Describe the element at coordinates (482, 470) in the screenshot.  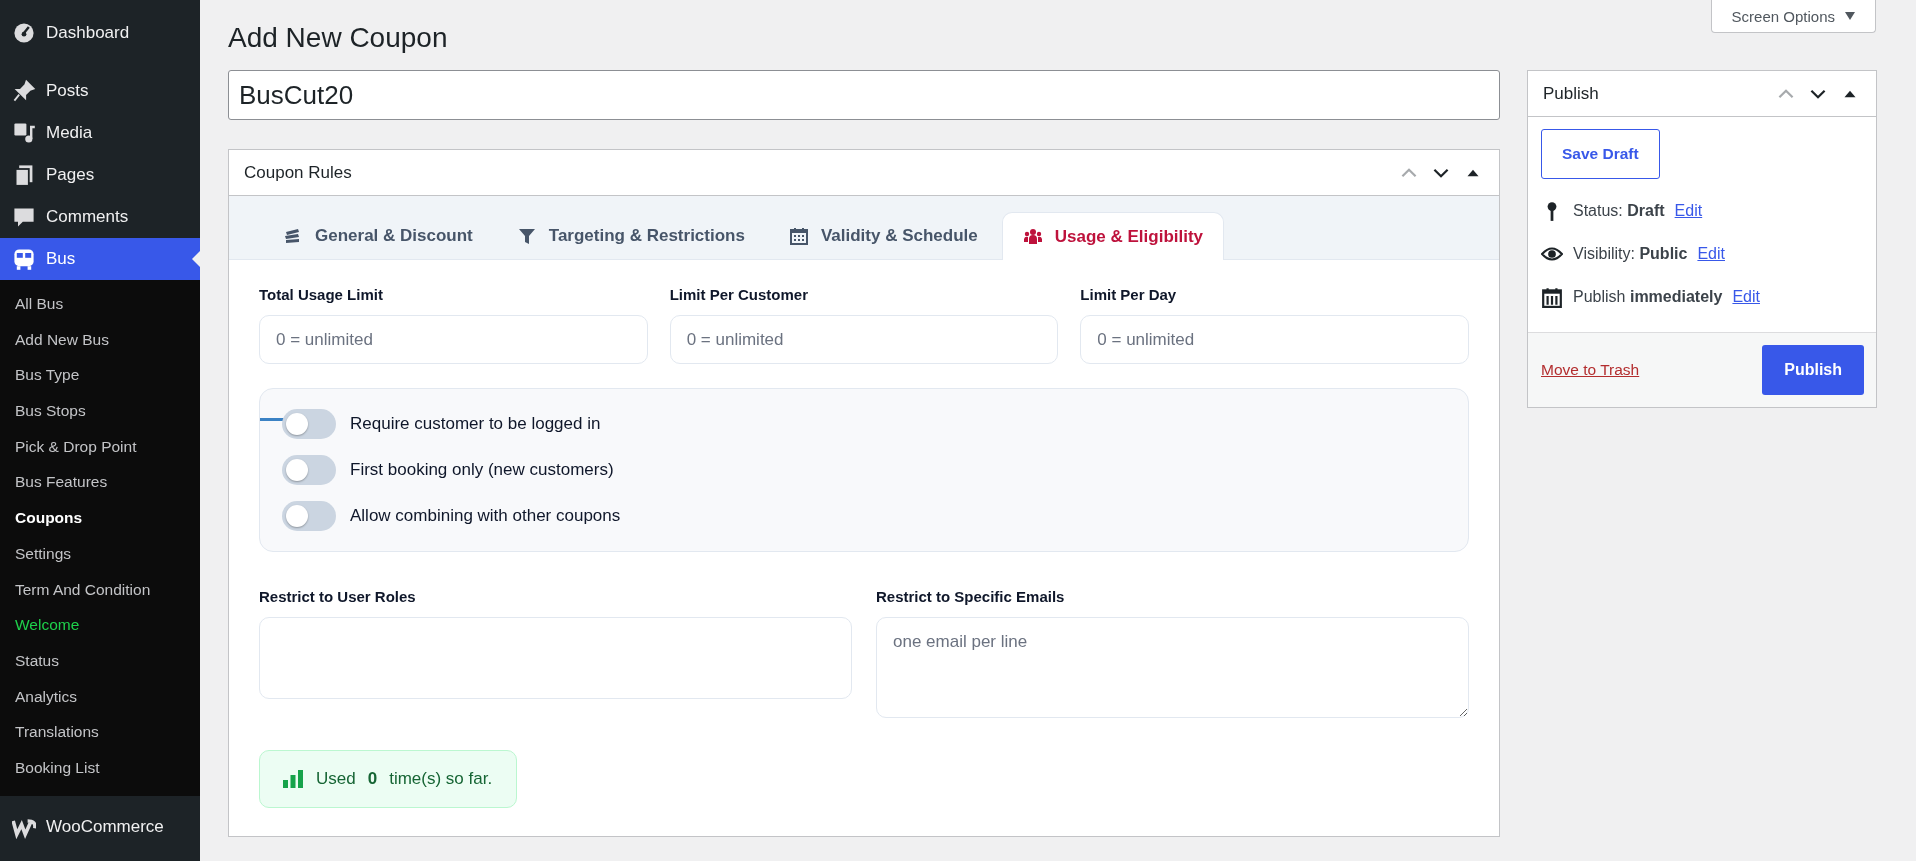
I see `toggle-label: First booking only (new customers)` at that location.